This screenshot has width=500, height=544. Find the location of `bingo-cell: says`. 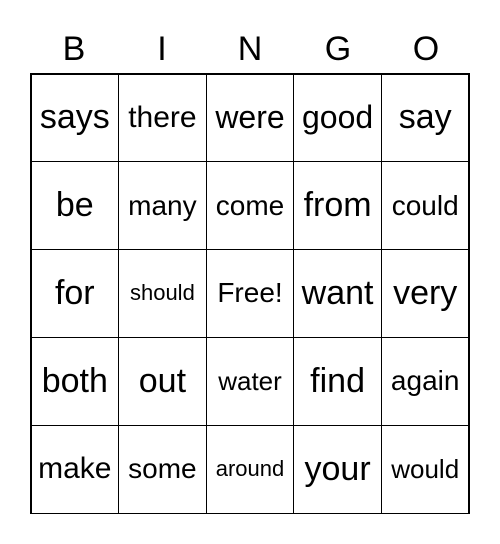

bingo-cell: says is located at coordinates (75, 118).